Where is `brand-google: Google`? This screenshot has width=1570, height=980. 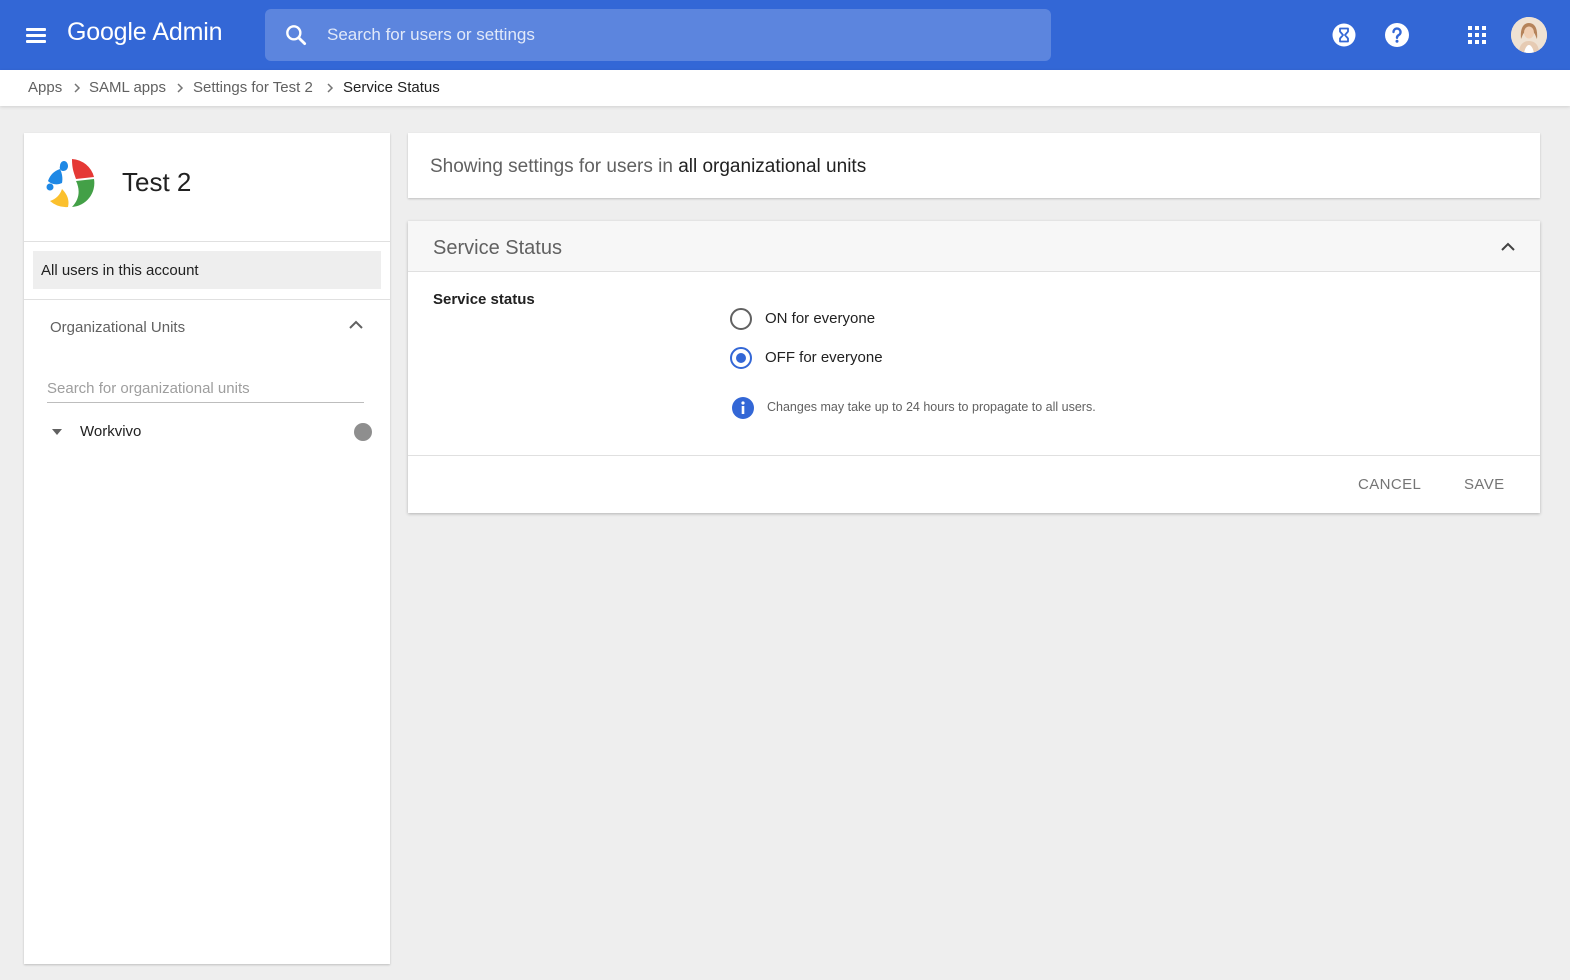
brand-google: Google is located at coordinates (107, 32).